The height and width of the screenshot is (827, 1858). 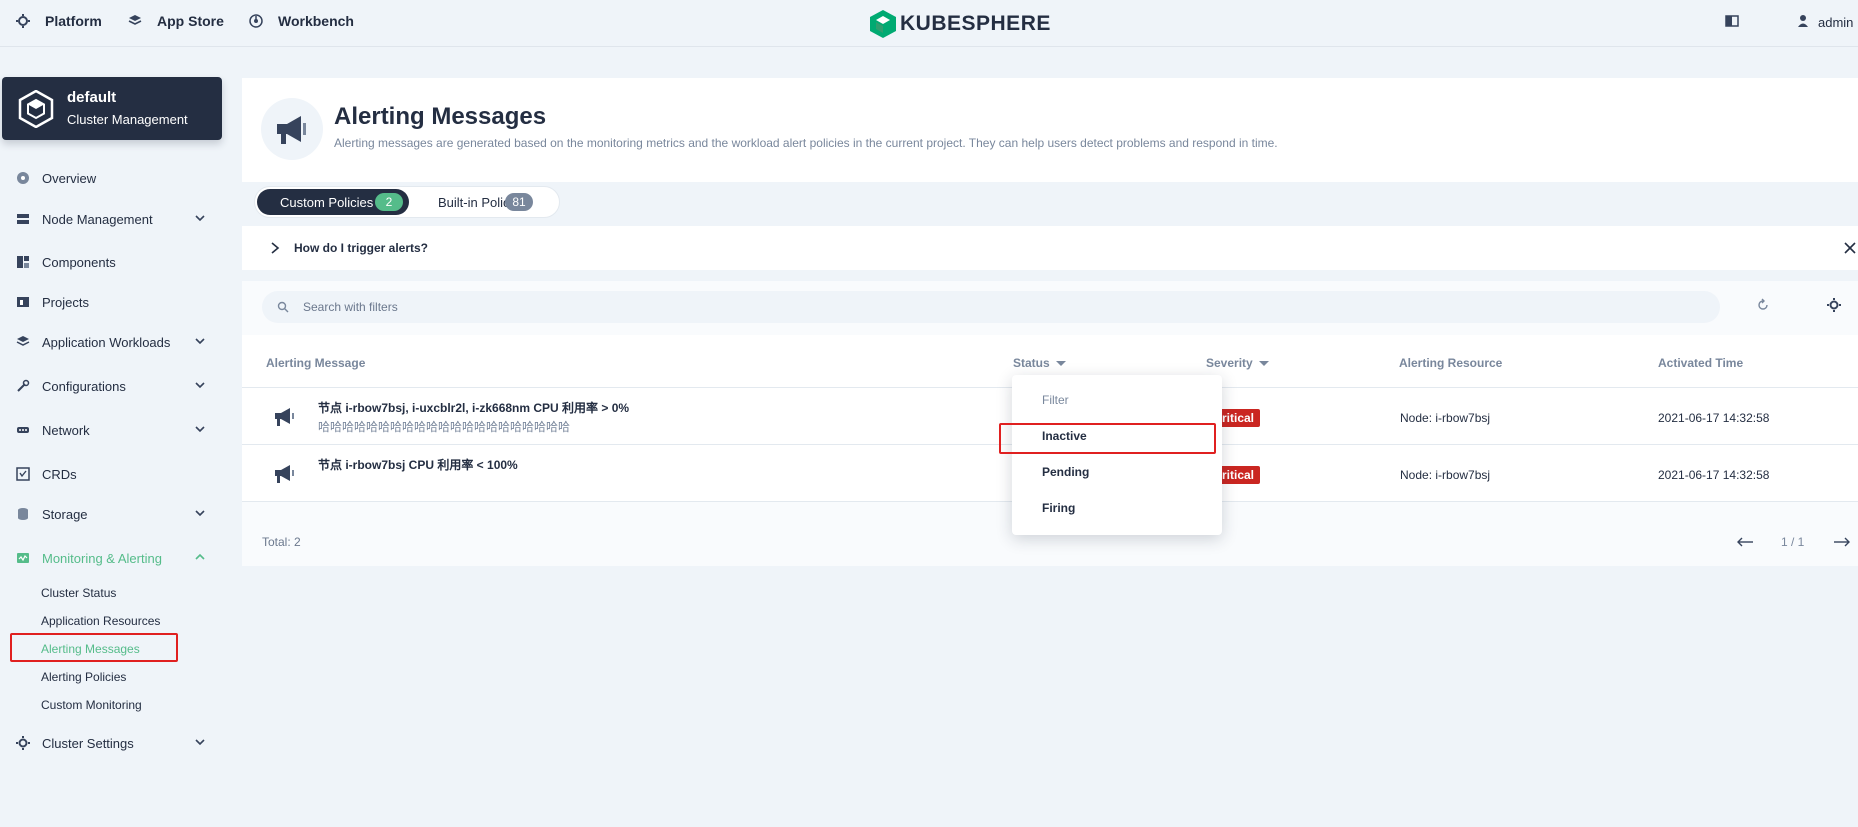 I want to click on components-icon, so click(x=23, y=262).